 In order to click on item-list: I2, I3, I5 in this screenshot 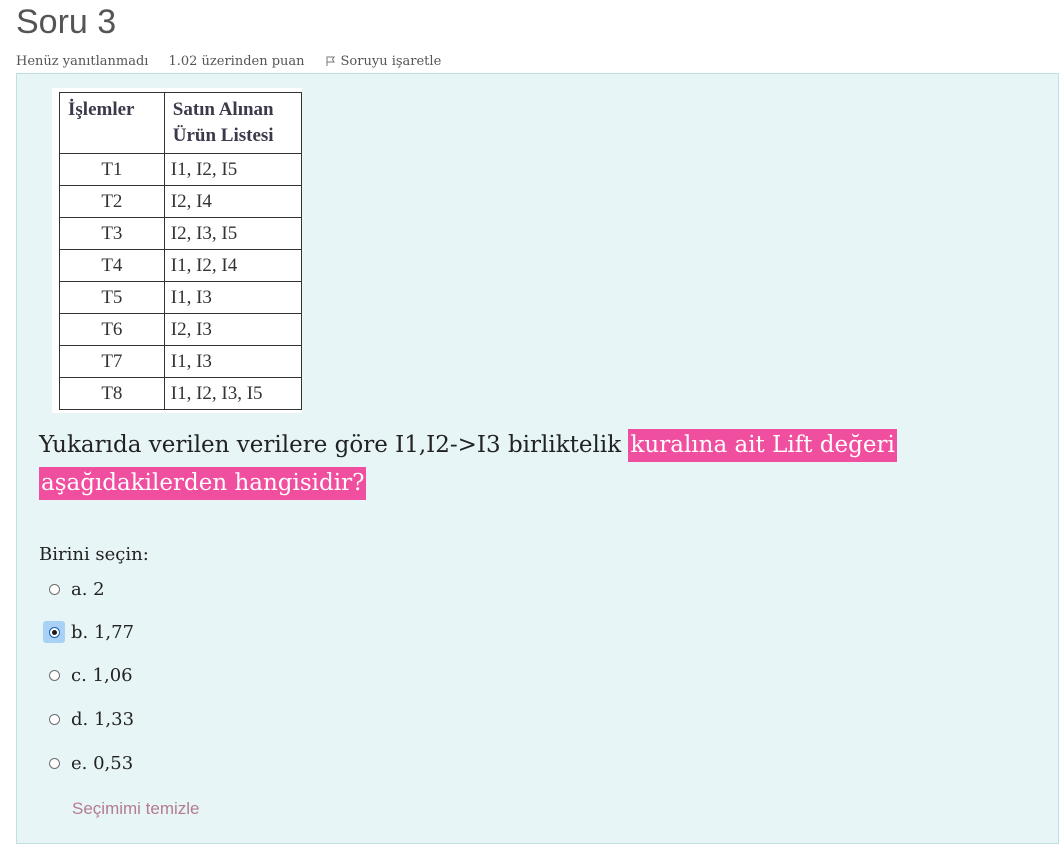, I will do `click(233, 233)`.